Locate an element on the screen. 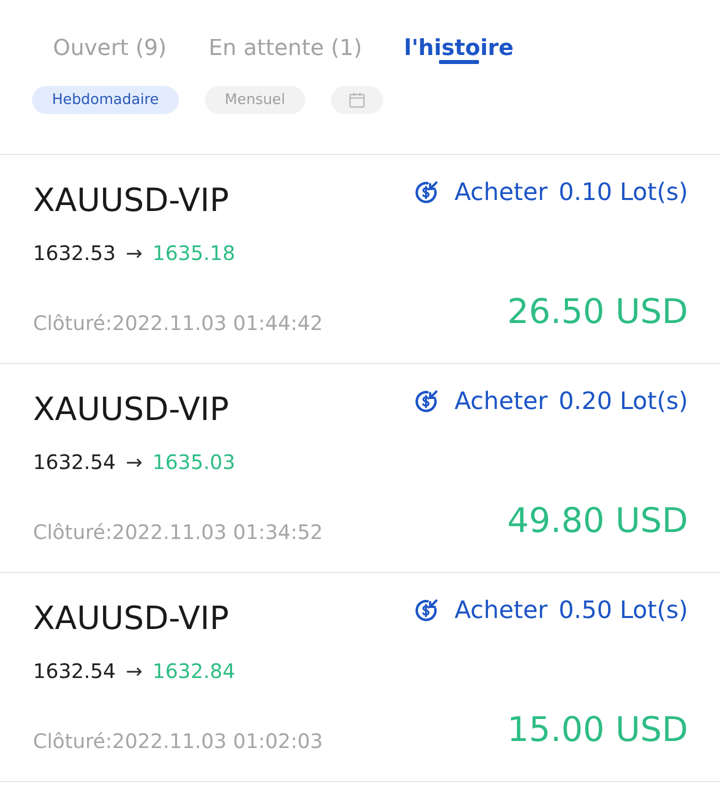 The image size is (720, 795). lot-size: 0.10 Lot(s) is located at coordinates (623, 192).